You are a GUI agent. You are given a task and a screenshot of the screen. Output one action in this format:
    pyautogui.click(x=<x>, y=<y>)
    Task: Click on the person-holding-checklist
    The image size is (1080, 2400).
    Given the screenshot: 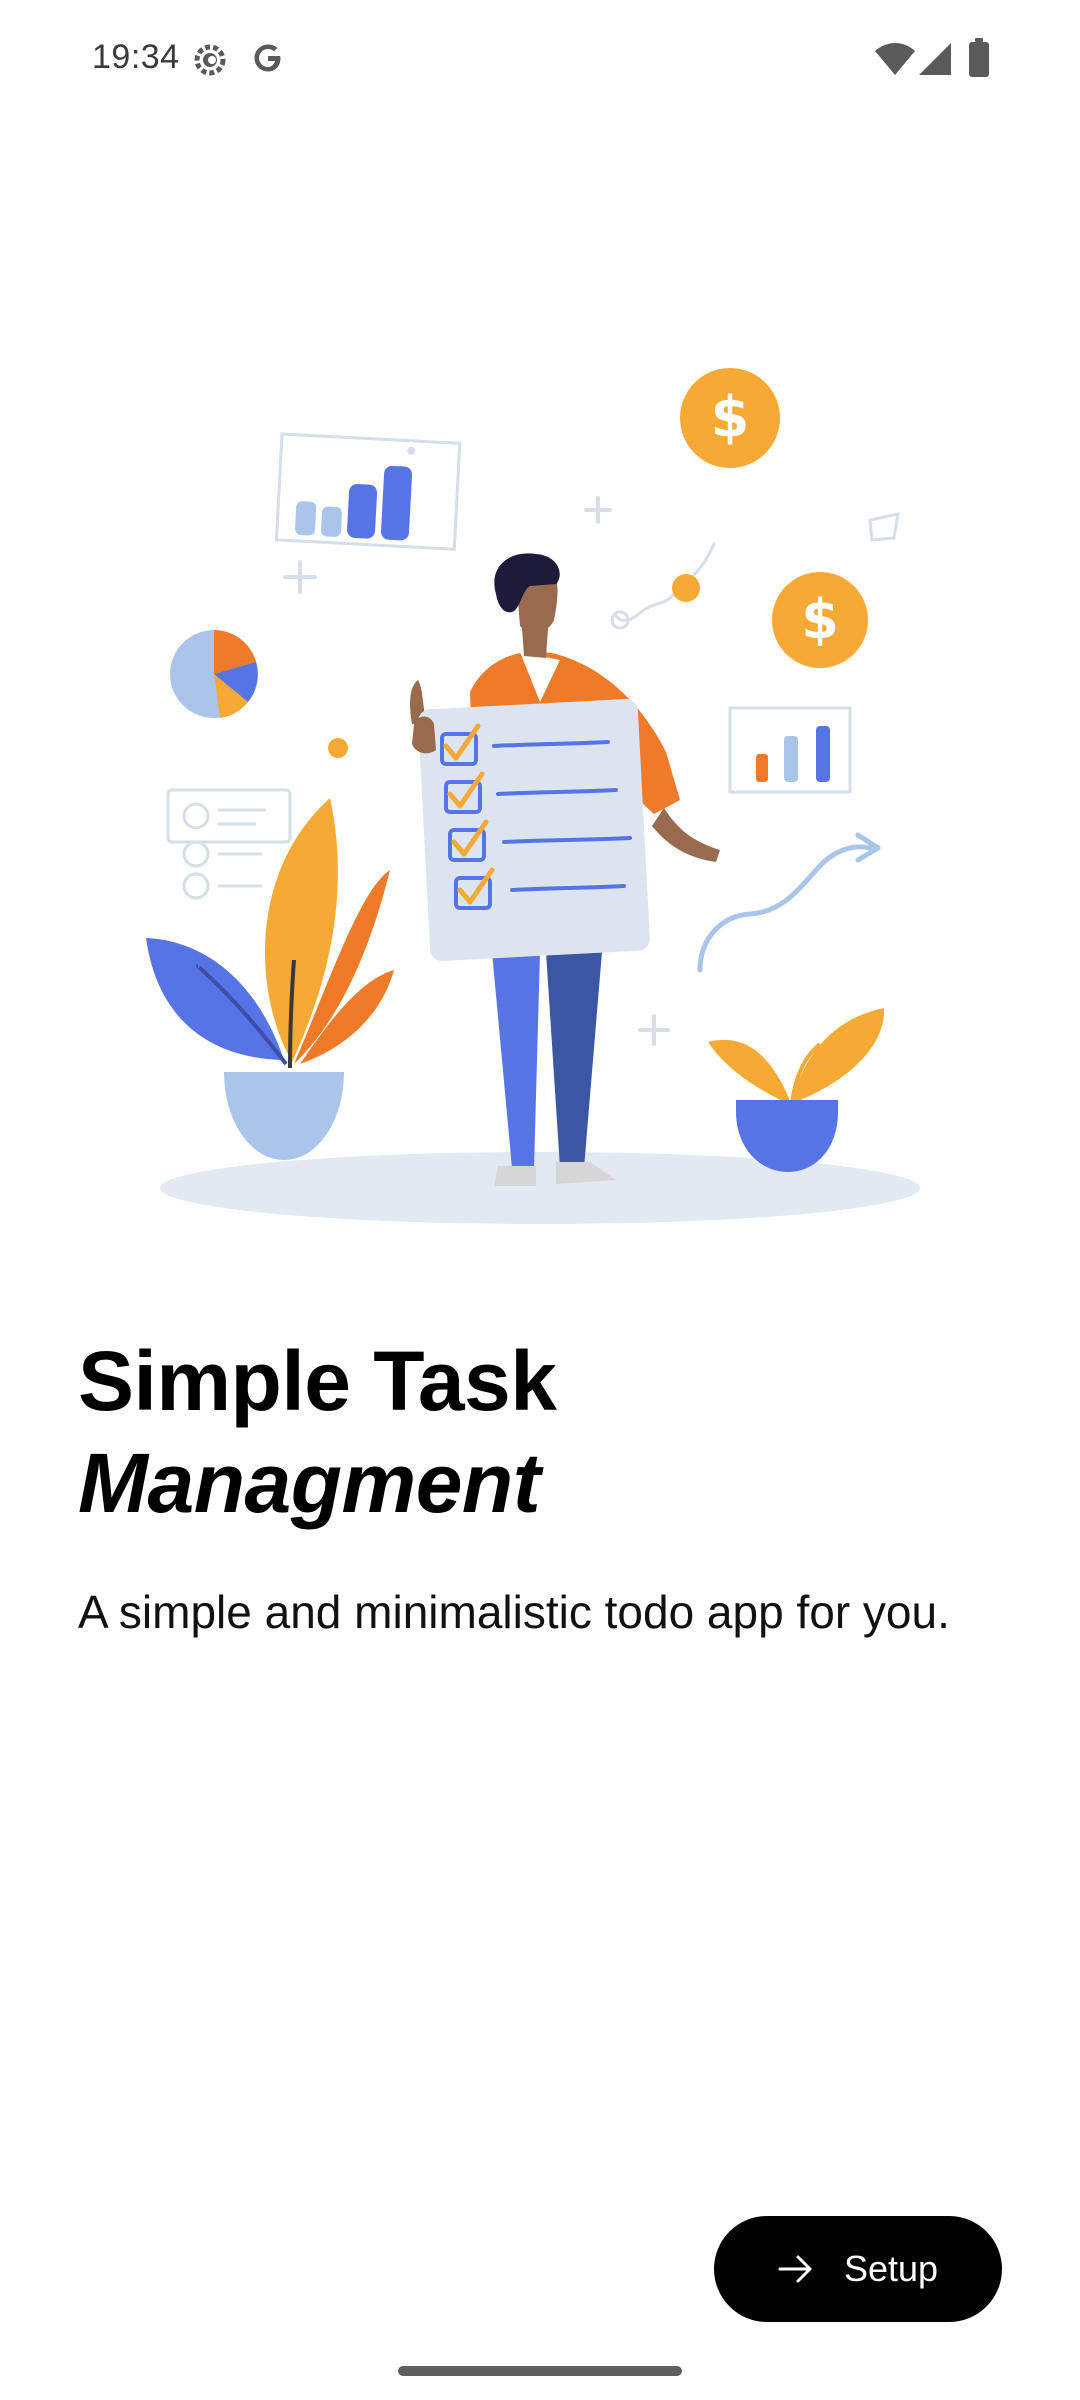 What is the action you would take?
    pyautogui.click(x=565, y=869)
    